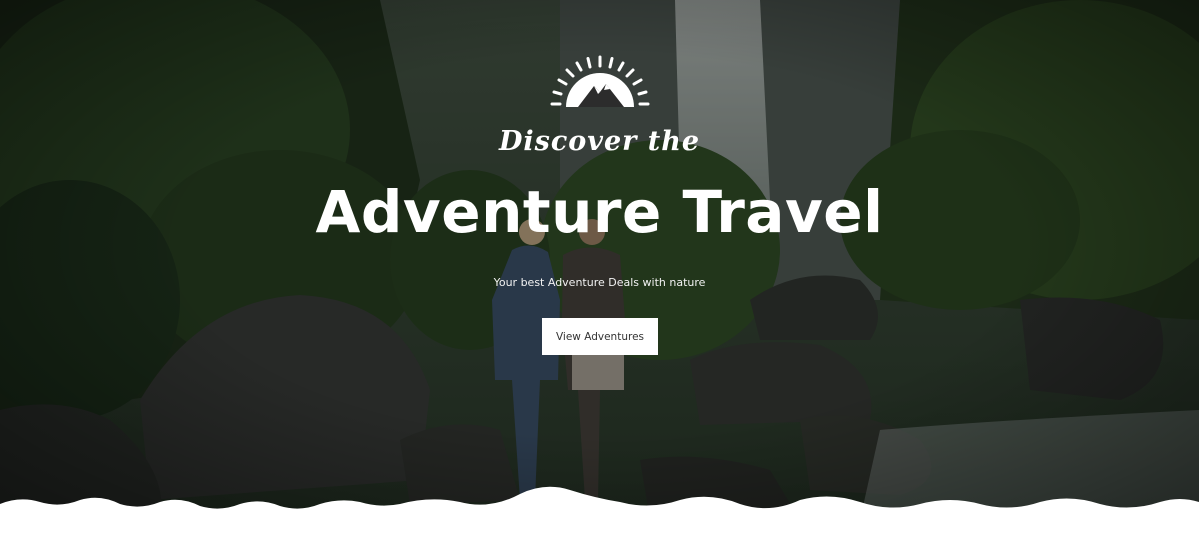 This screenshot has width=1199, height=544. Describe the element at coordinates (599, 212) in the screenshot. I see `hero-headline: Adventure Travel` at that location.